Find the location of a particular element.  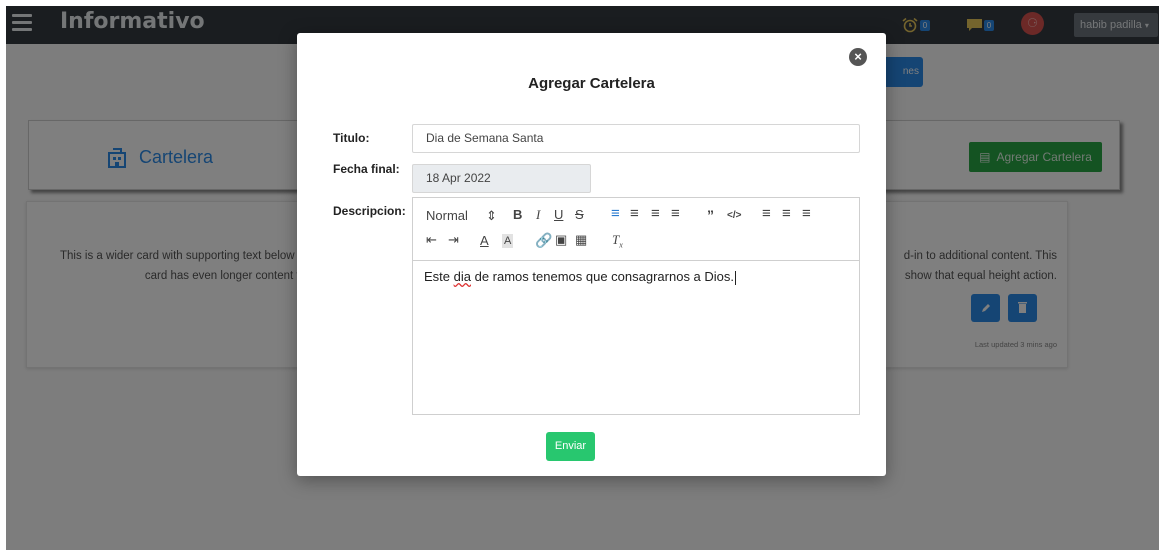

blockquote-icon: ” is located at coordinates (710, 215).